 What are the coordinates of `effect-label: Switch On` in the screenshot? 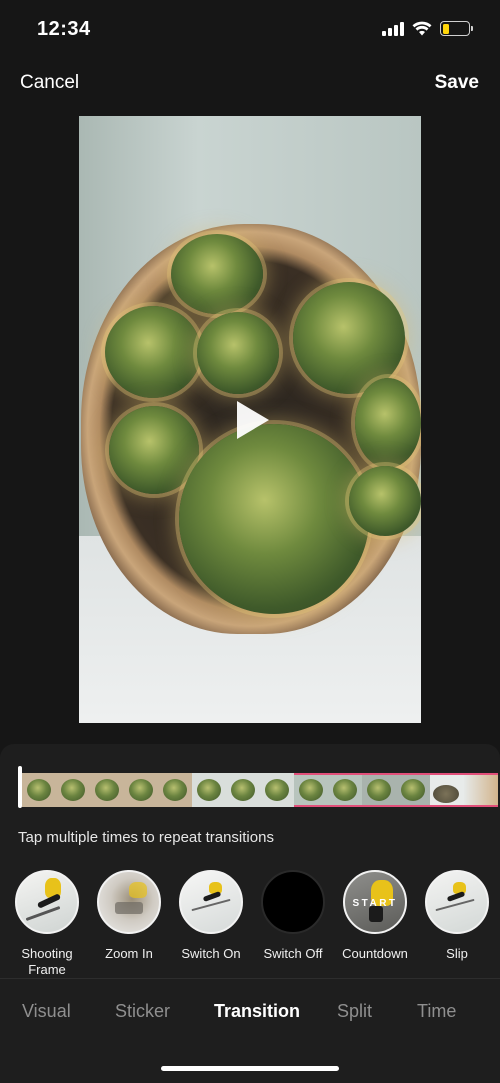 It's located at (211, 953).